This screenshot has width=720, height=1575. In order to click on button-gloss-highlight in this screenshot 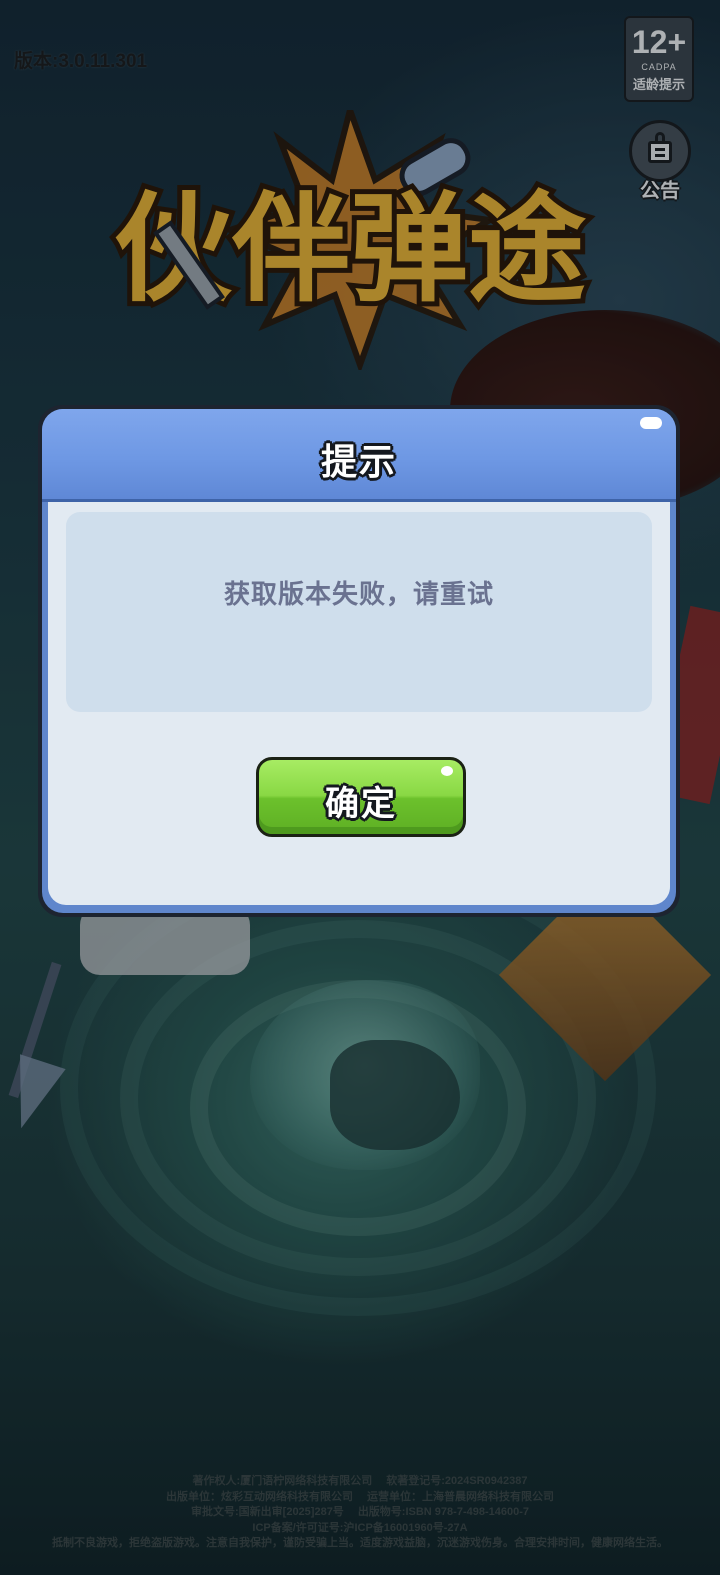, I will do `click(447, 771)`.